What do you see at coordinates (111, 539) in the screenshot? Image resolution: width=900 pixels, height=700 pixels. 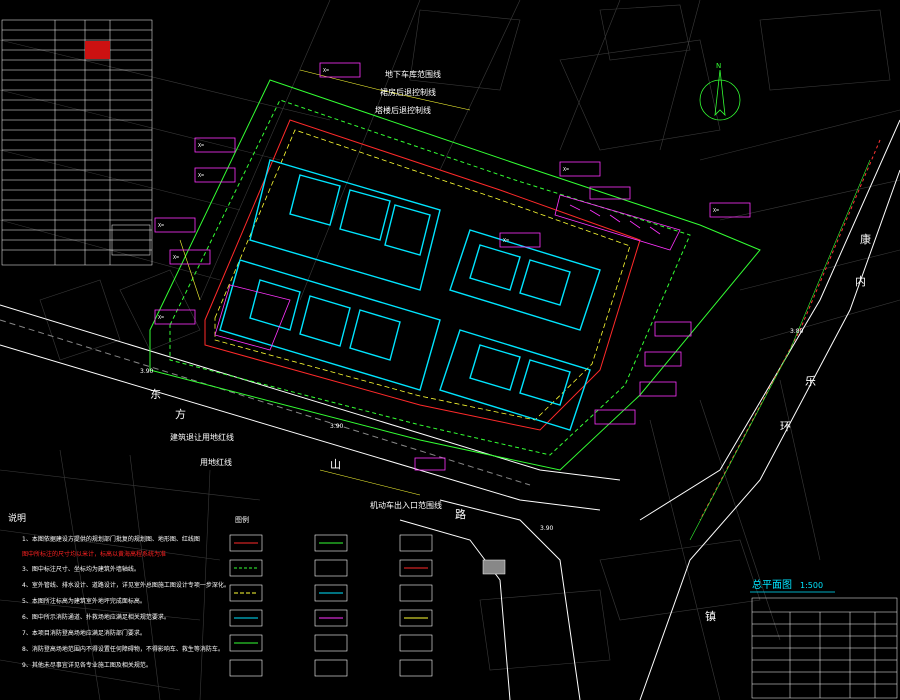 I see `notes-item-1: 1、本图依据建设方提供的规划部门批复的规划图、地形图、红线图` at bounding box center [111, 539].